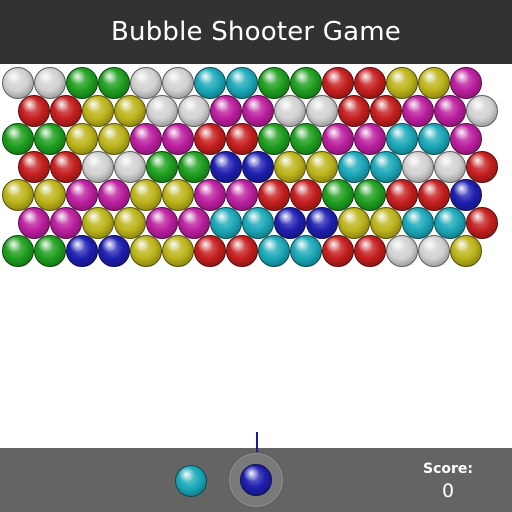 Image resolution: width=512 pixels, height=512 pixels. I want to click on score-label: Score:, so click(448, 469).